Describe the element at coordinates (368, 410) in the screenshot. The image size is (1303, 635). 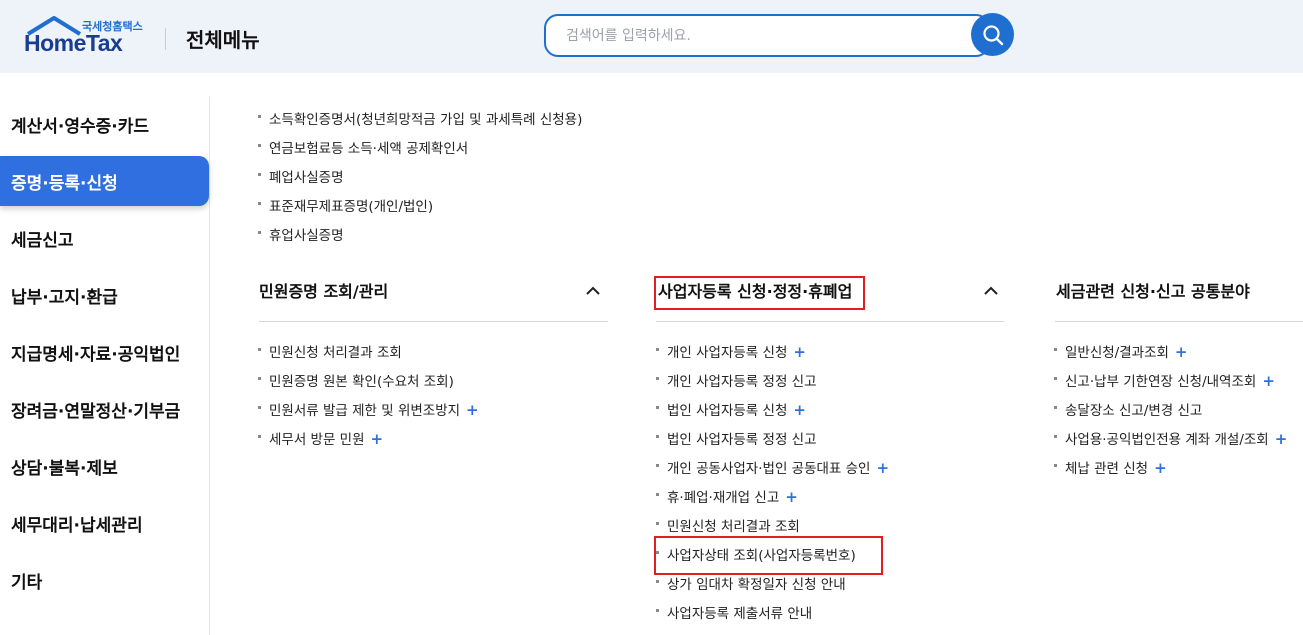
I see `list-item: 민원서류 발급 제한 및 위변조방지 +` at that location.